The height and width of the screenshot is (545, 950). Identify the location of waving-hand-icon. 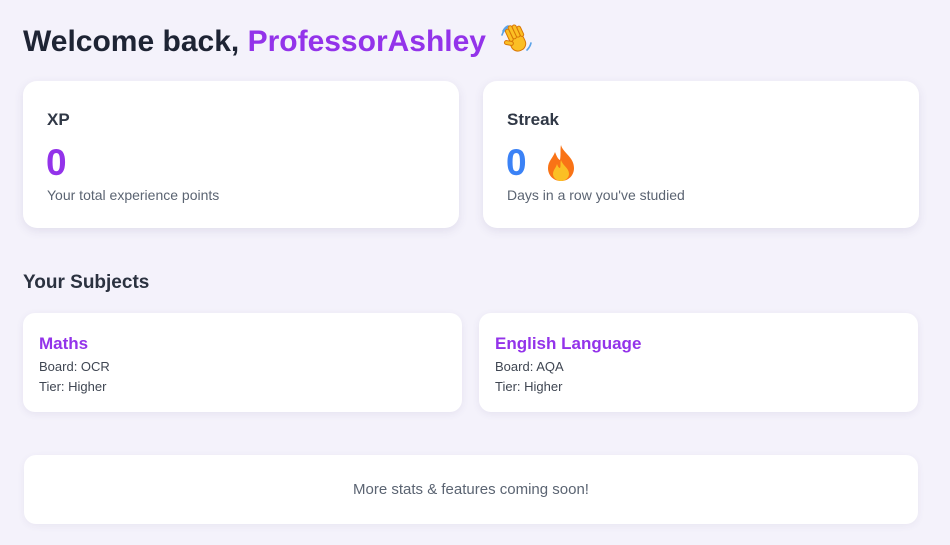
(517, 38).